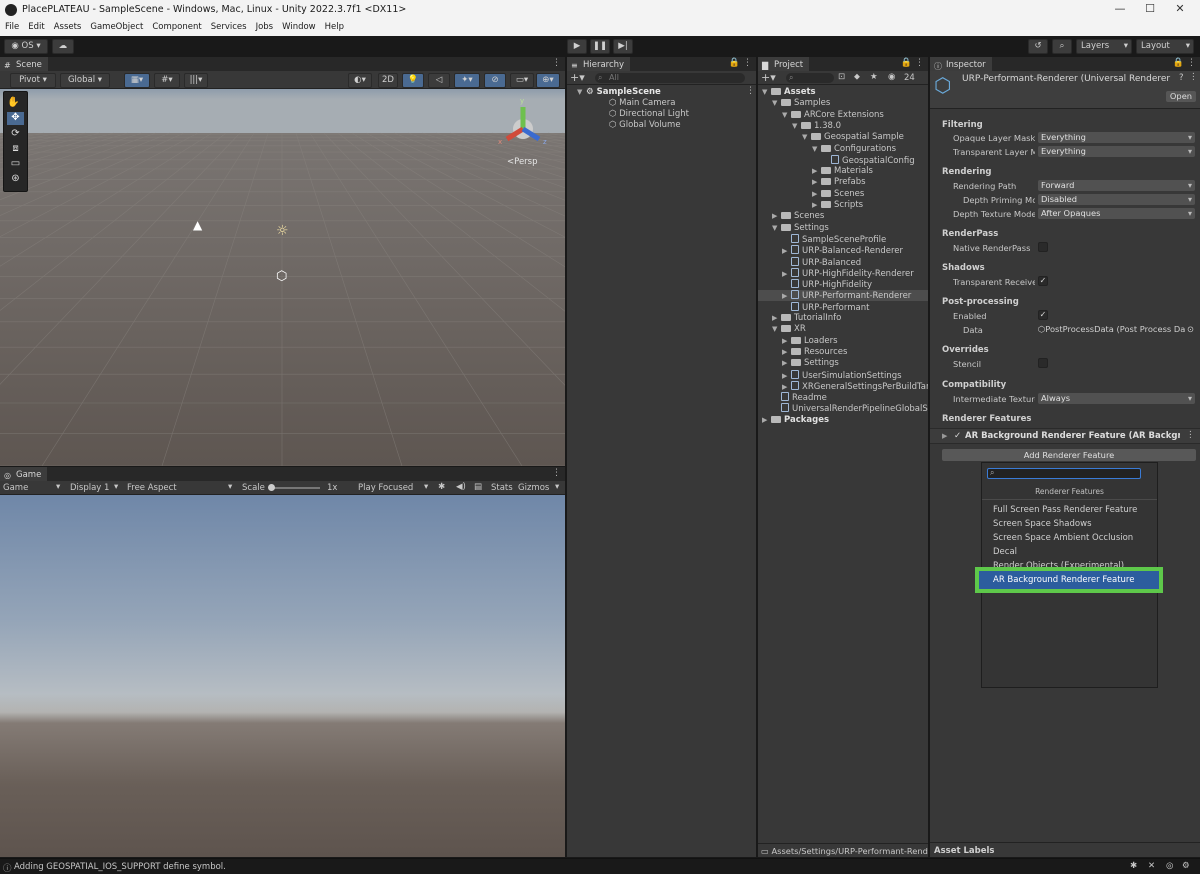 This screenshot has height=874, width=1200. What do you see at coordinates (1193, 77) in the screenshot?
I see `header-menu-icon: ⋮` at bounding box center [1193, 77].